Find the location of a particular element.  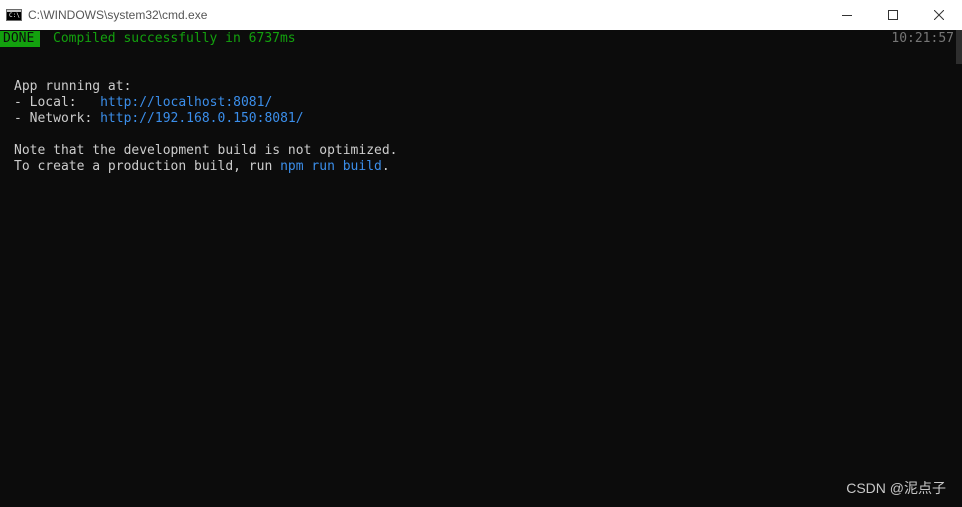

network-url-link: http://192.168.0.150:8081/ is located at coordinates (202, 118).